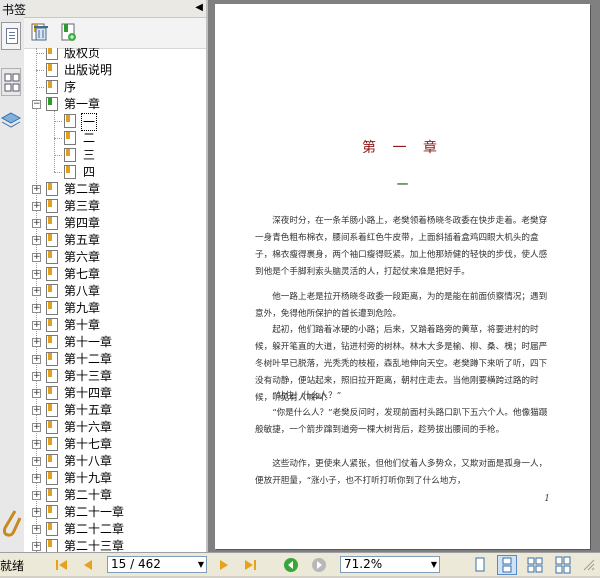 Image resolution: width=600 pixels, height=578 pixels. Describe the element at coordinates (307, 396) in the screenshot. I see `body-paragraph: “站住！什么人？”` at that location.